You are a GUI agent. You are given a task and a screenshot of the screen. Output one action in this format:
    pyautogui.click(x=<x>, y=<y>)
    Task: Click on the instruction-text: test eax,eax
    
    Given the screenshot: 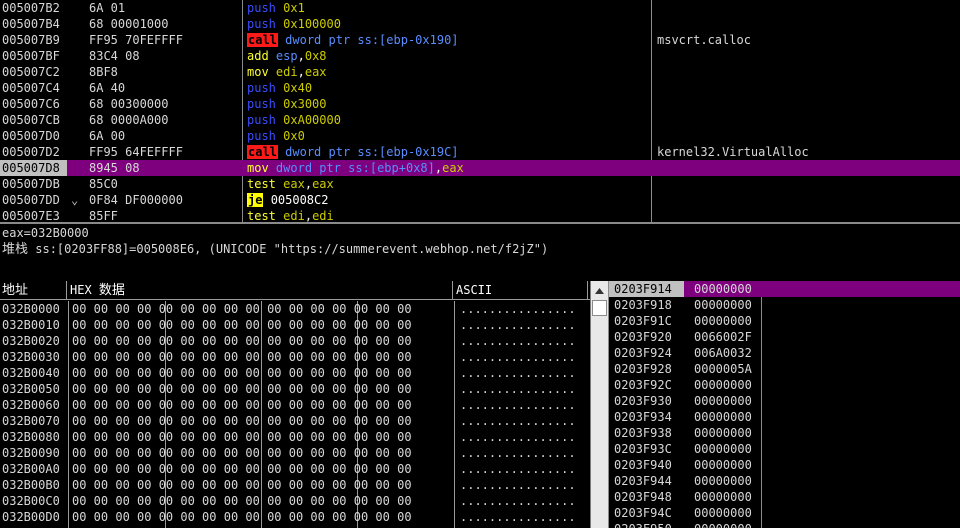 What is the action you would take?
    pyautogui.click(x=447, y=184)
    